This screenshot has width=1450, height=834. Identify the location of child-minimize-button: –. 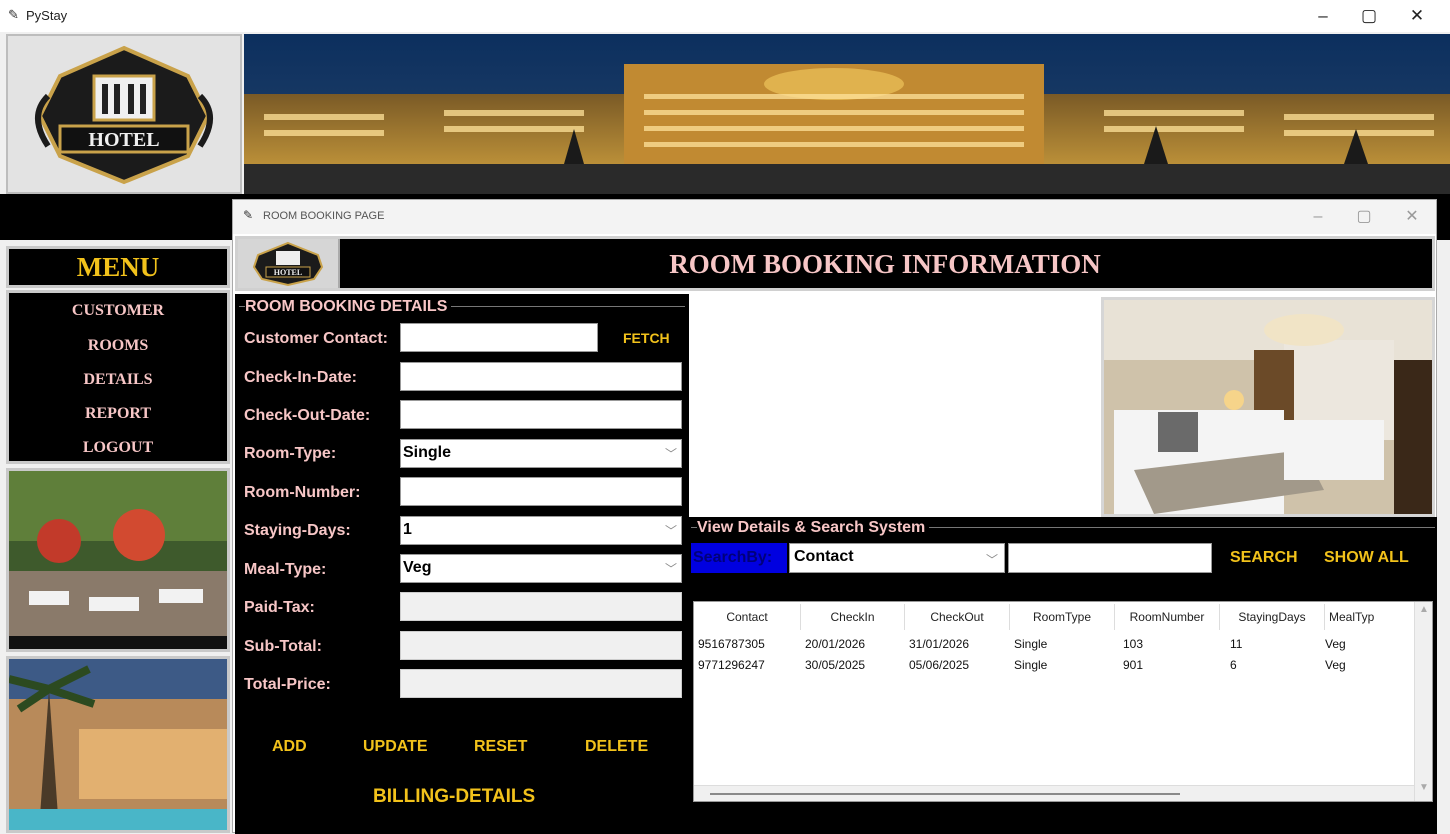
(1318, 217).